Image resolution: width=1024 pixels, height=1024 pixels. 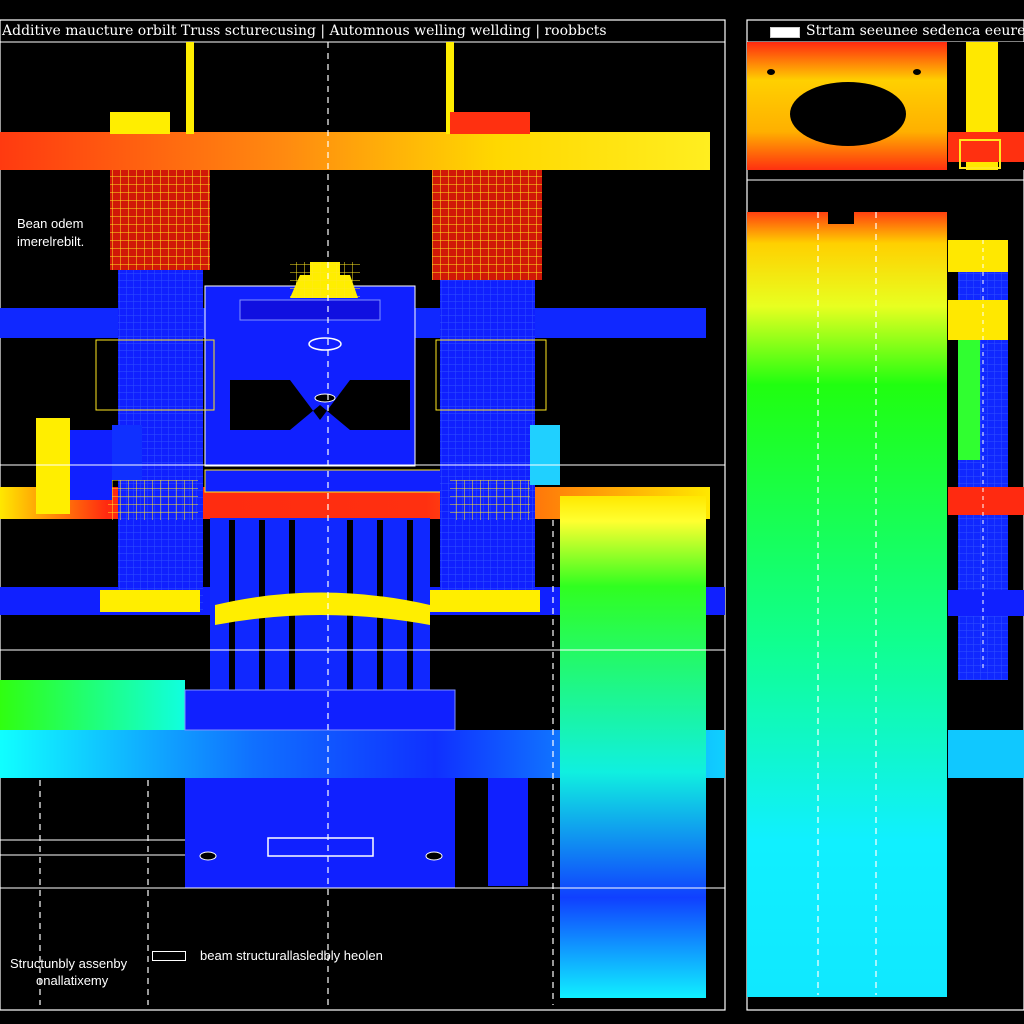 What do you see at coordinates (785, 32) in the screenshot?
I see `side-panel-title-swatch` at bounding box center [785, 32].